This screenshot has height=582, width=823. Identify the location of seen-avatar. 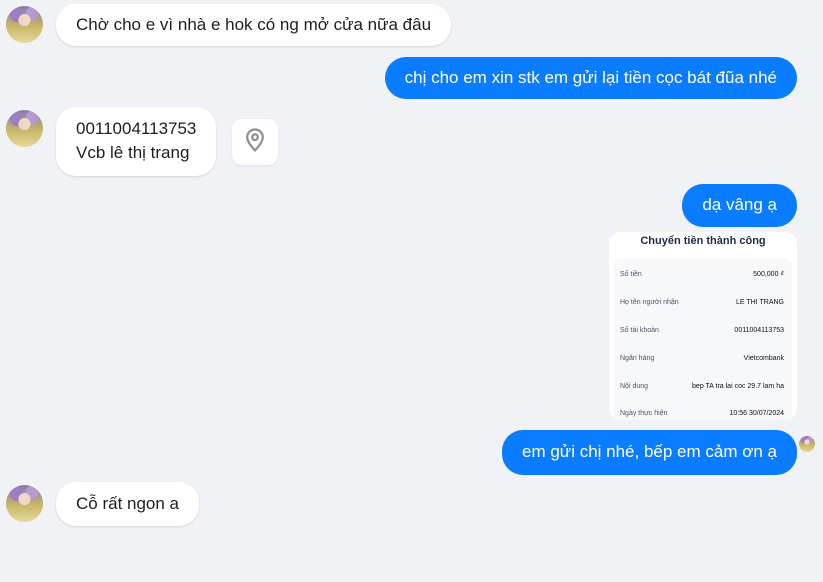
(807, 444).